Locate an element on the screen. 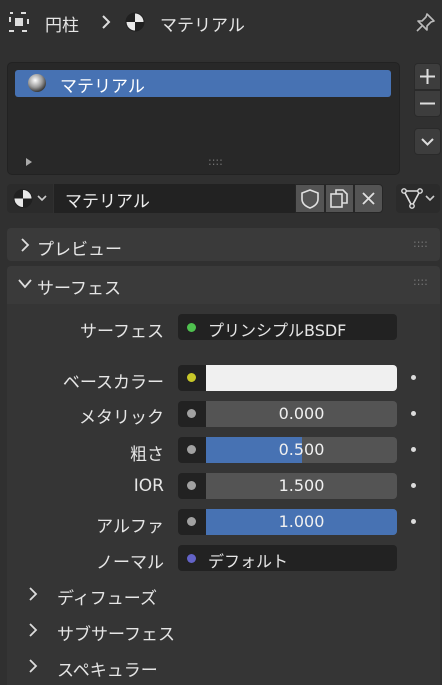 The image size is (442, 685). ior-label: IOR is located at coordinates (148, 486).